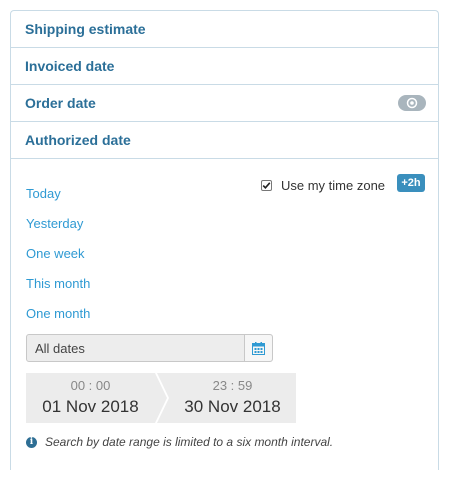 Image resolution: width=453 pixels, height=479 pixels. Describe the element at coordinates (224, 66) in the screenshot. I see `accordion-invoiced-date: Invoiced date` at that location.